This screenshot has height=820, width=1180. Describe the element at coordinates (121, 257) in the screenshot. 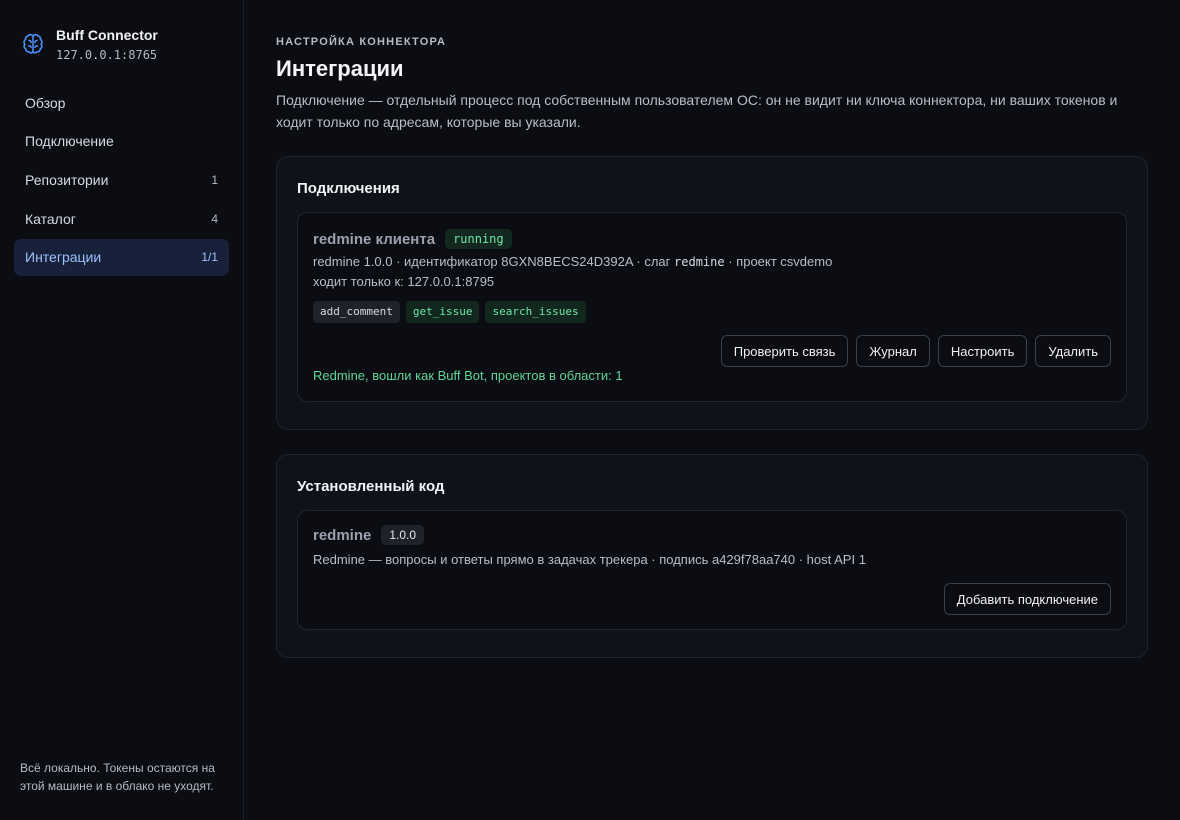

I see `sidebar-item-integrations: Интеграции 1/1` at that location.